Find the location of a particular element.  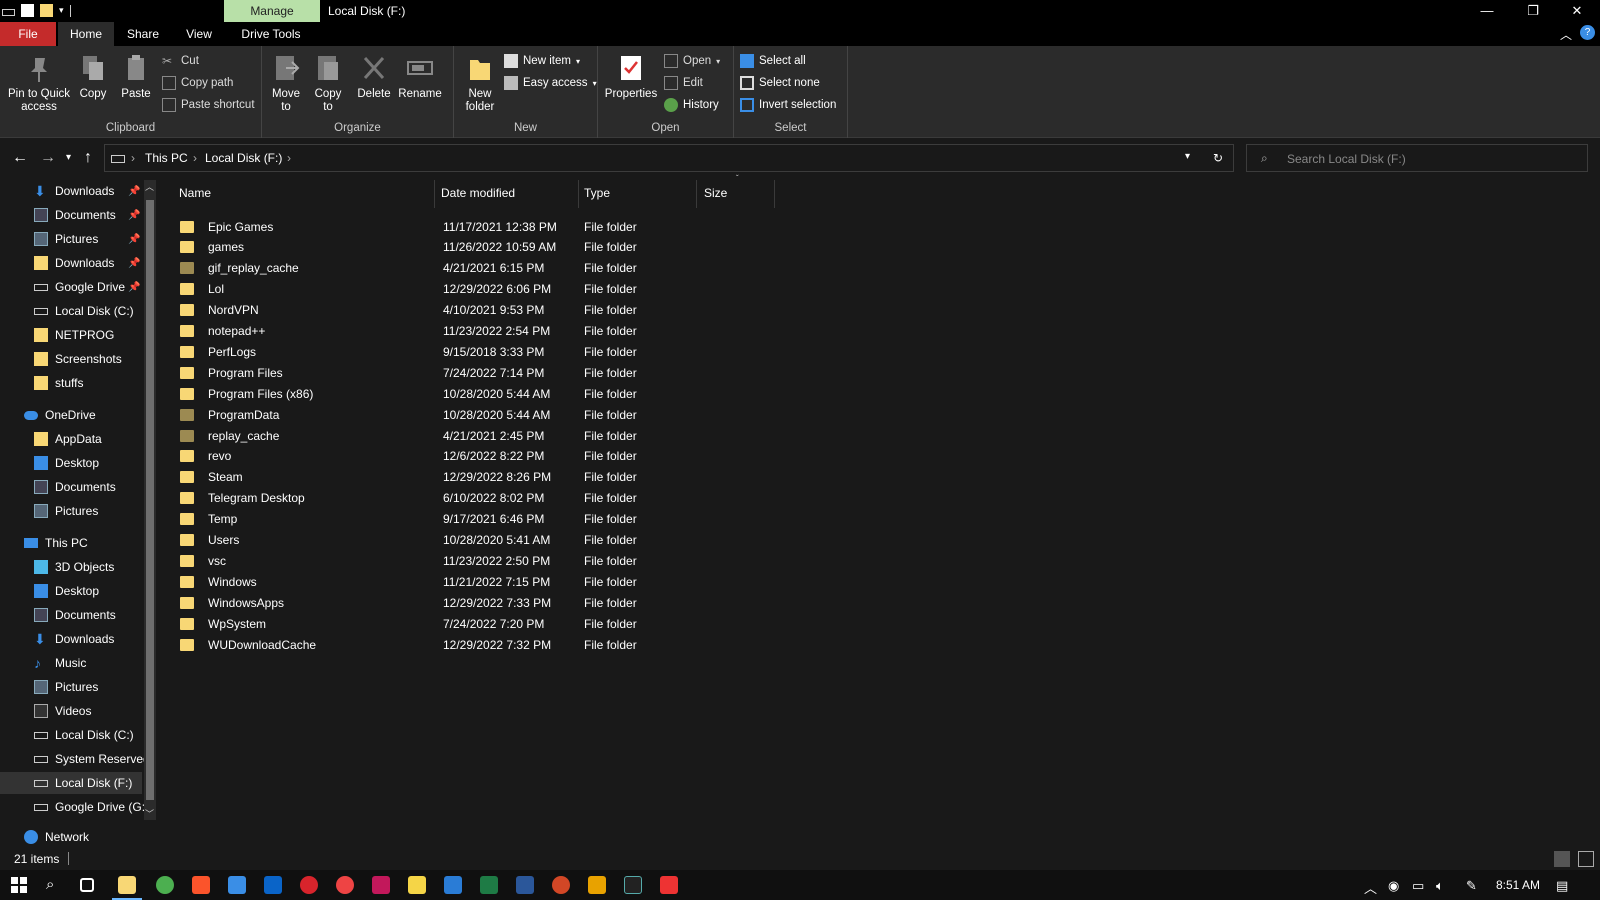

nav-item-local-disk-c-pc: Local Disk (C:) is located at coordinates (71, 735).